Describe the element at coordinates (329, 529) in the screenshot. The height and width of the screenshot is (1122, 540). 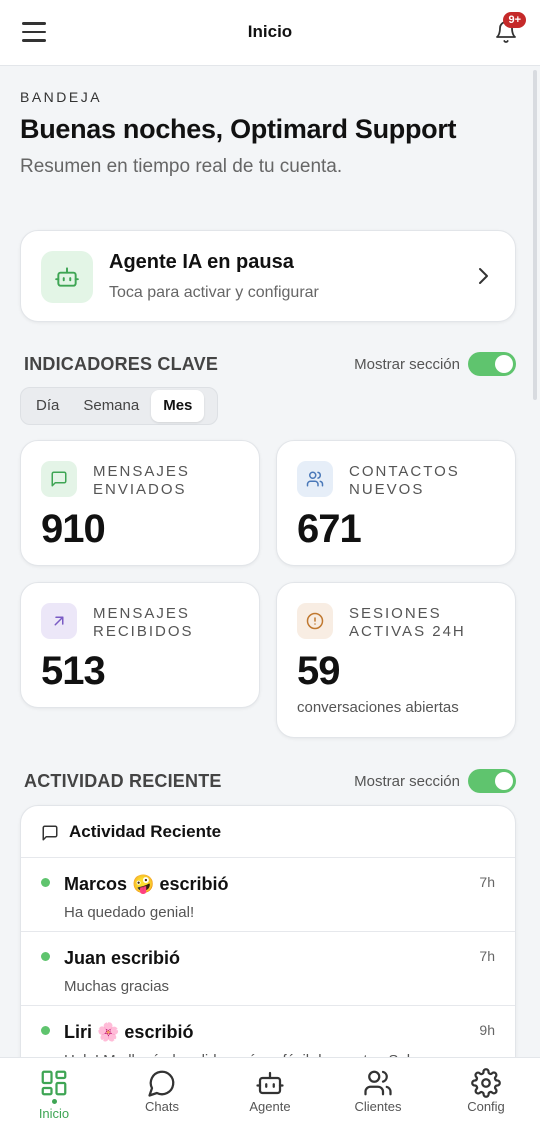
I see `kpi-value: 671` at that location.